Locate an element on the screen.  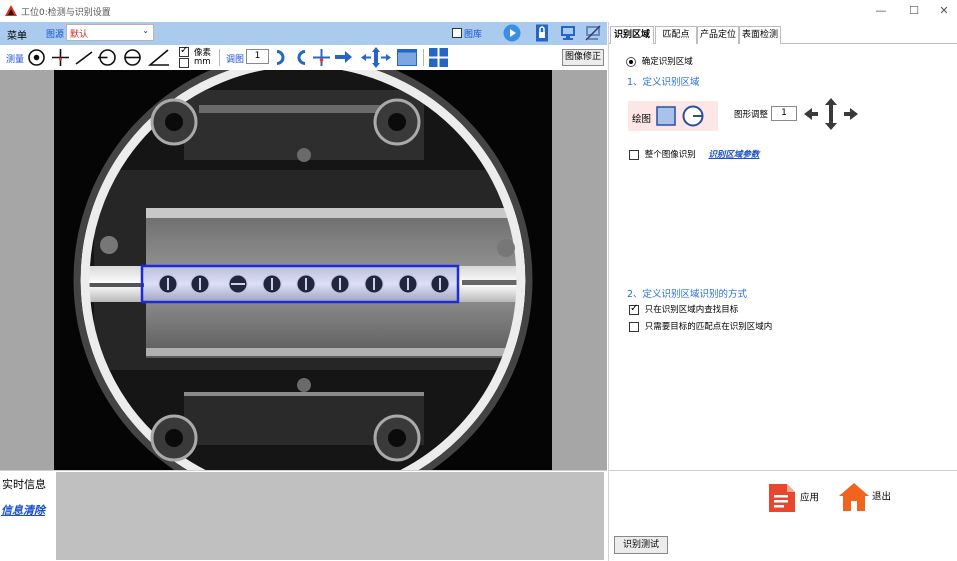
unit-mm-label: mm is located at coordinates (202, 62).